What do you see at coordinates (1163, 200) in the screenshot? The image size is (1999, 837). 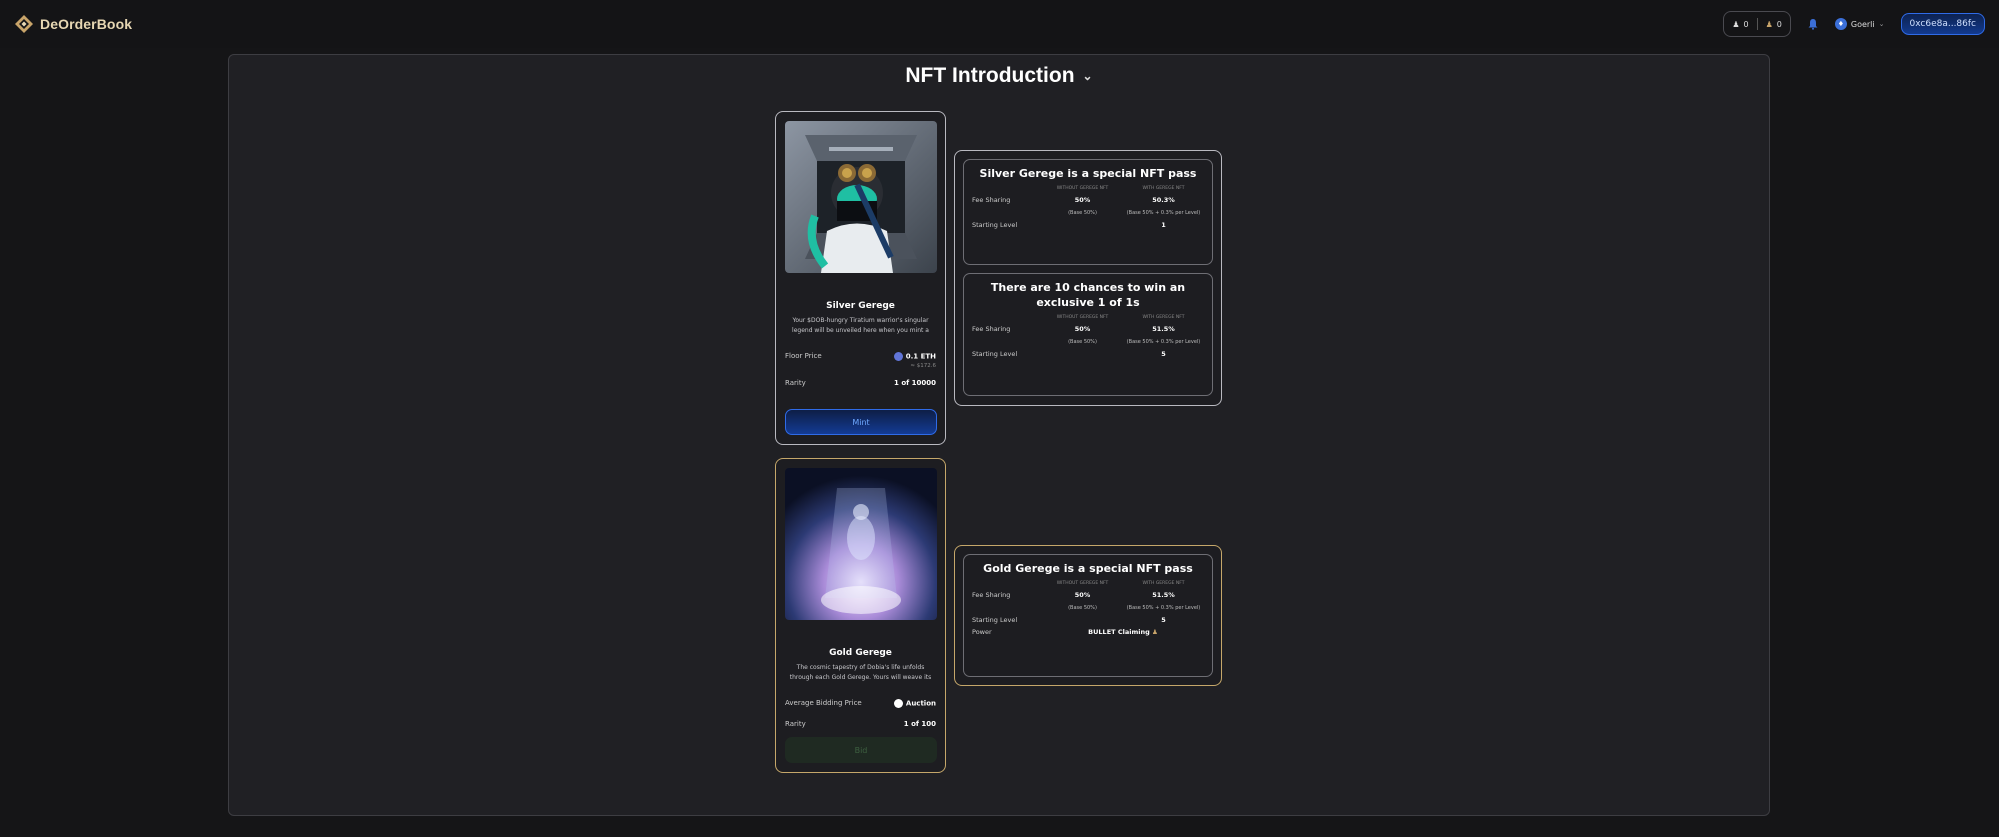 I see `fee-with: 50.3%` at bounding box center [1163, 200].